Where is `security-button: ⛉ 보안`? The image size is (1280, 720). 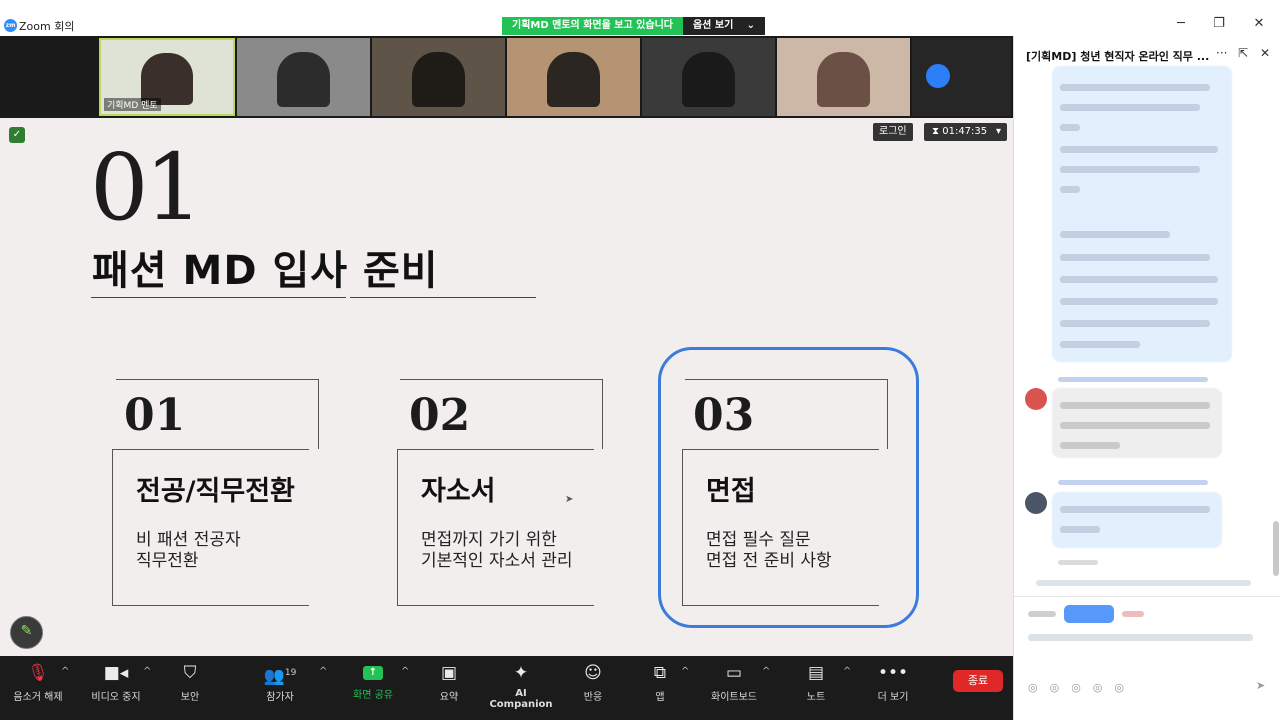 security-button: ⛉ 보안 is located at coordinates (190, 682).